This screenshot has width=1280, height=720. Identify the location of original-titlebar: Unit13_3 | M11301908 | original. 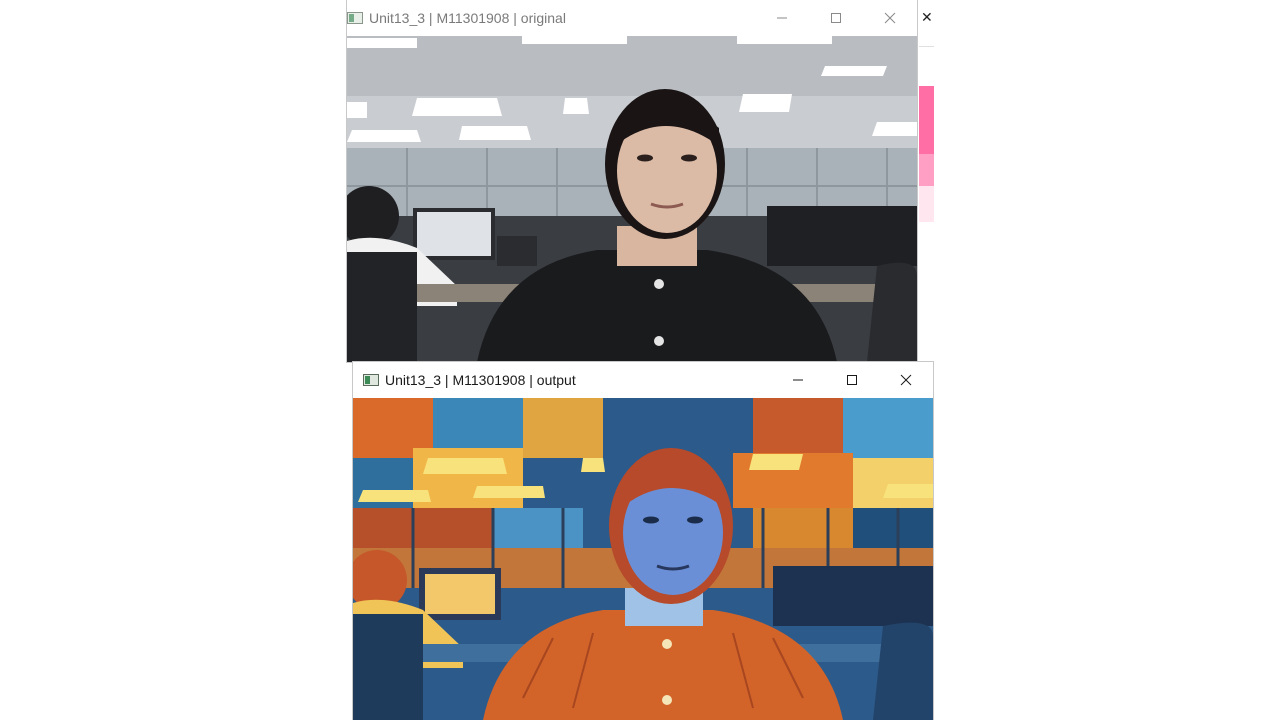
(632, 18).